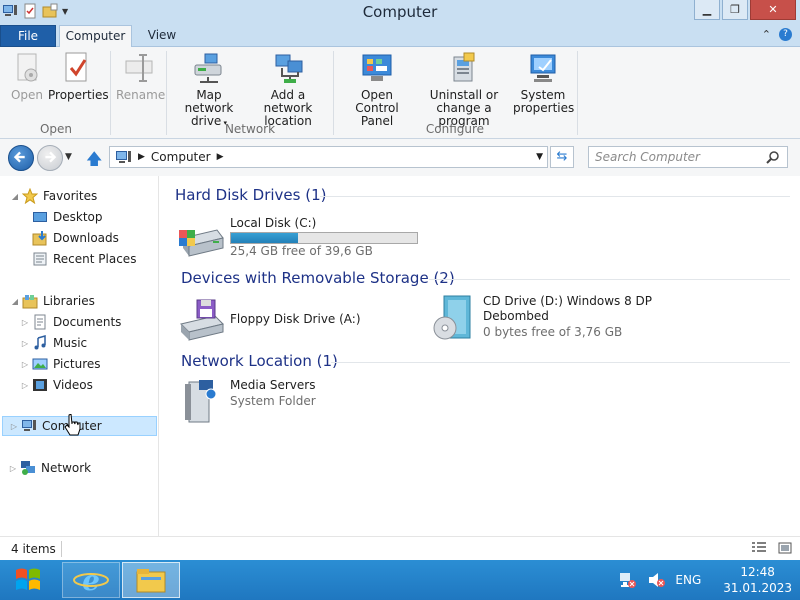 The width and height of the screenshot is (800, 600). What do you see at coordinates (209, 101) in the screenshot?
I see `map-network-drive-label-1: Map network` at bounding box center [209, 101].